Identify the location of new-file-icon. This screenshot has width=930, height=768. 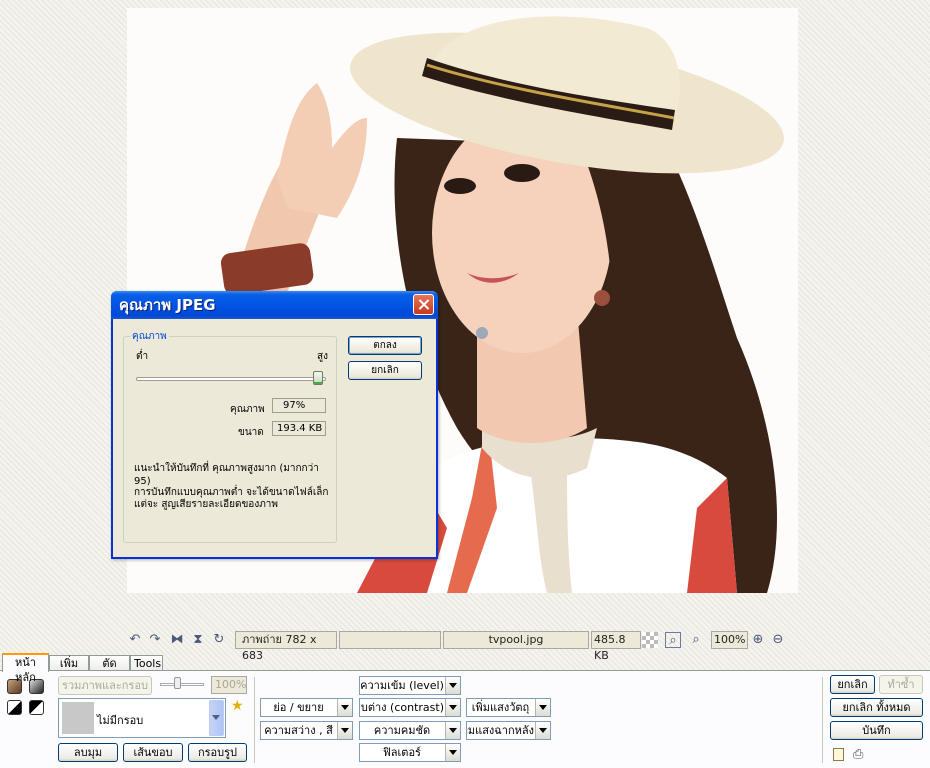
(838, 754).